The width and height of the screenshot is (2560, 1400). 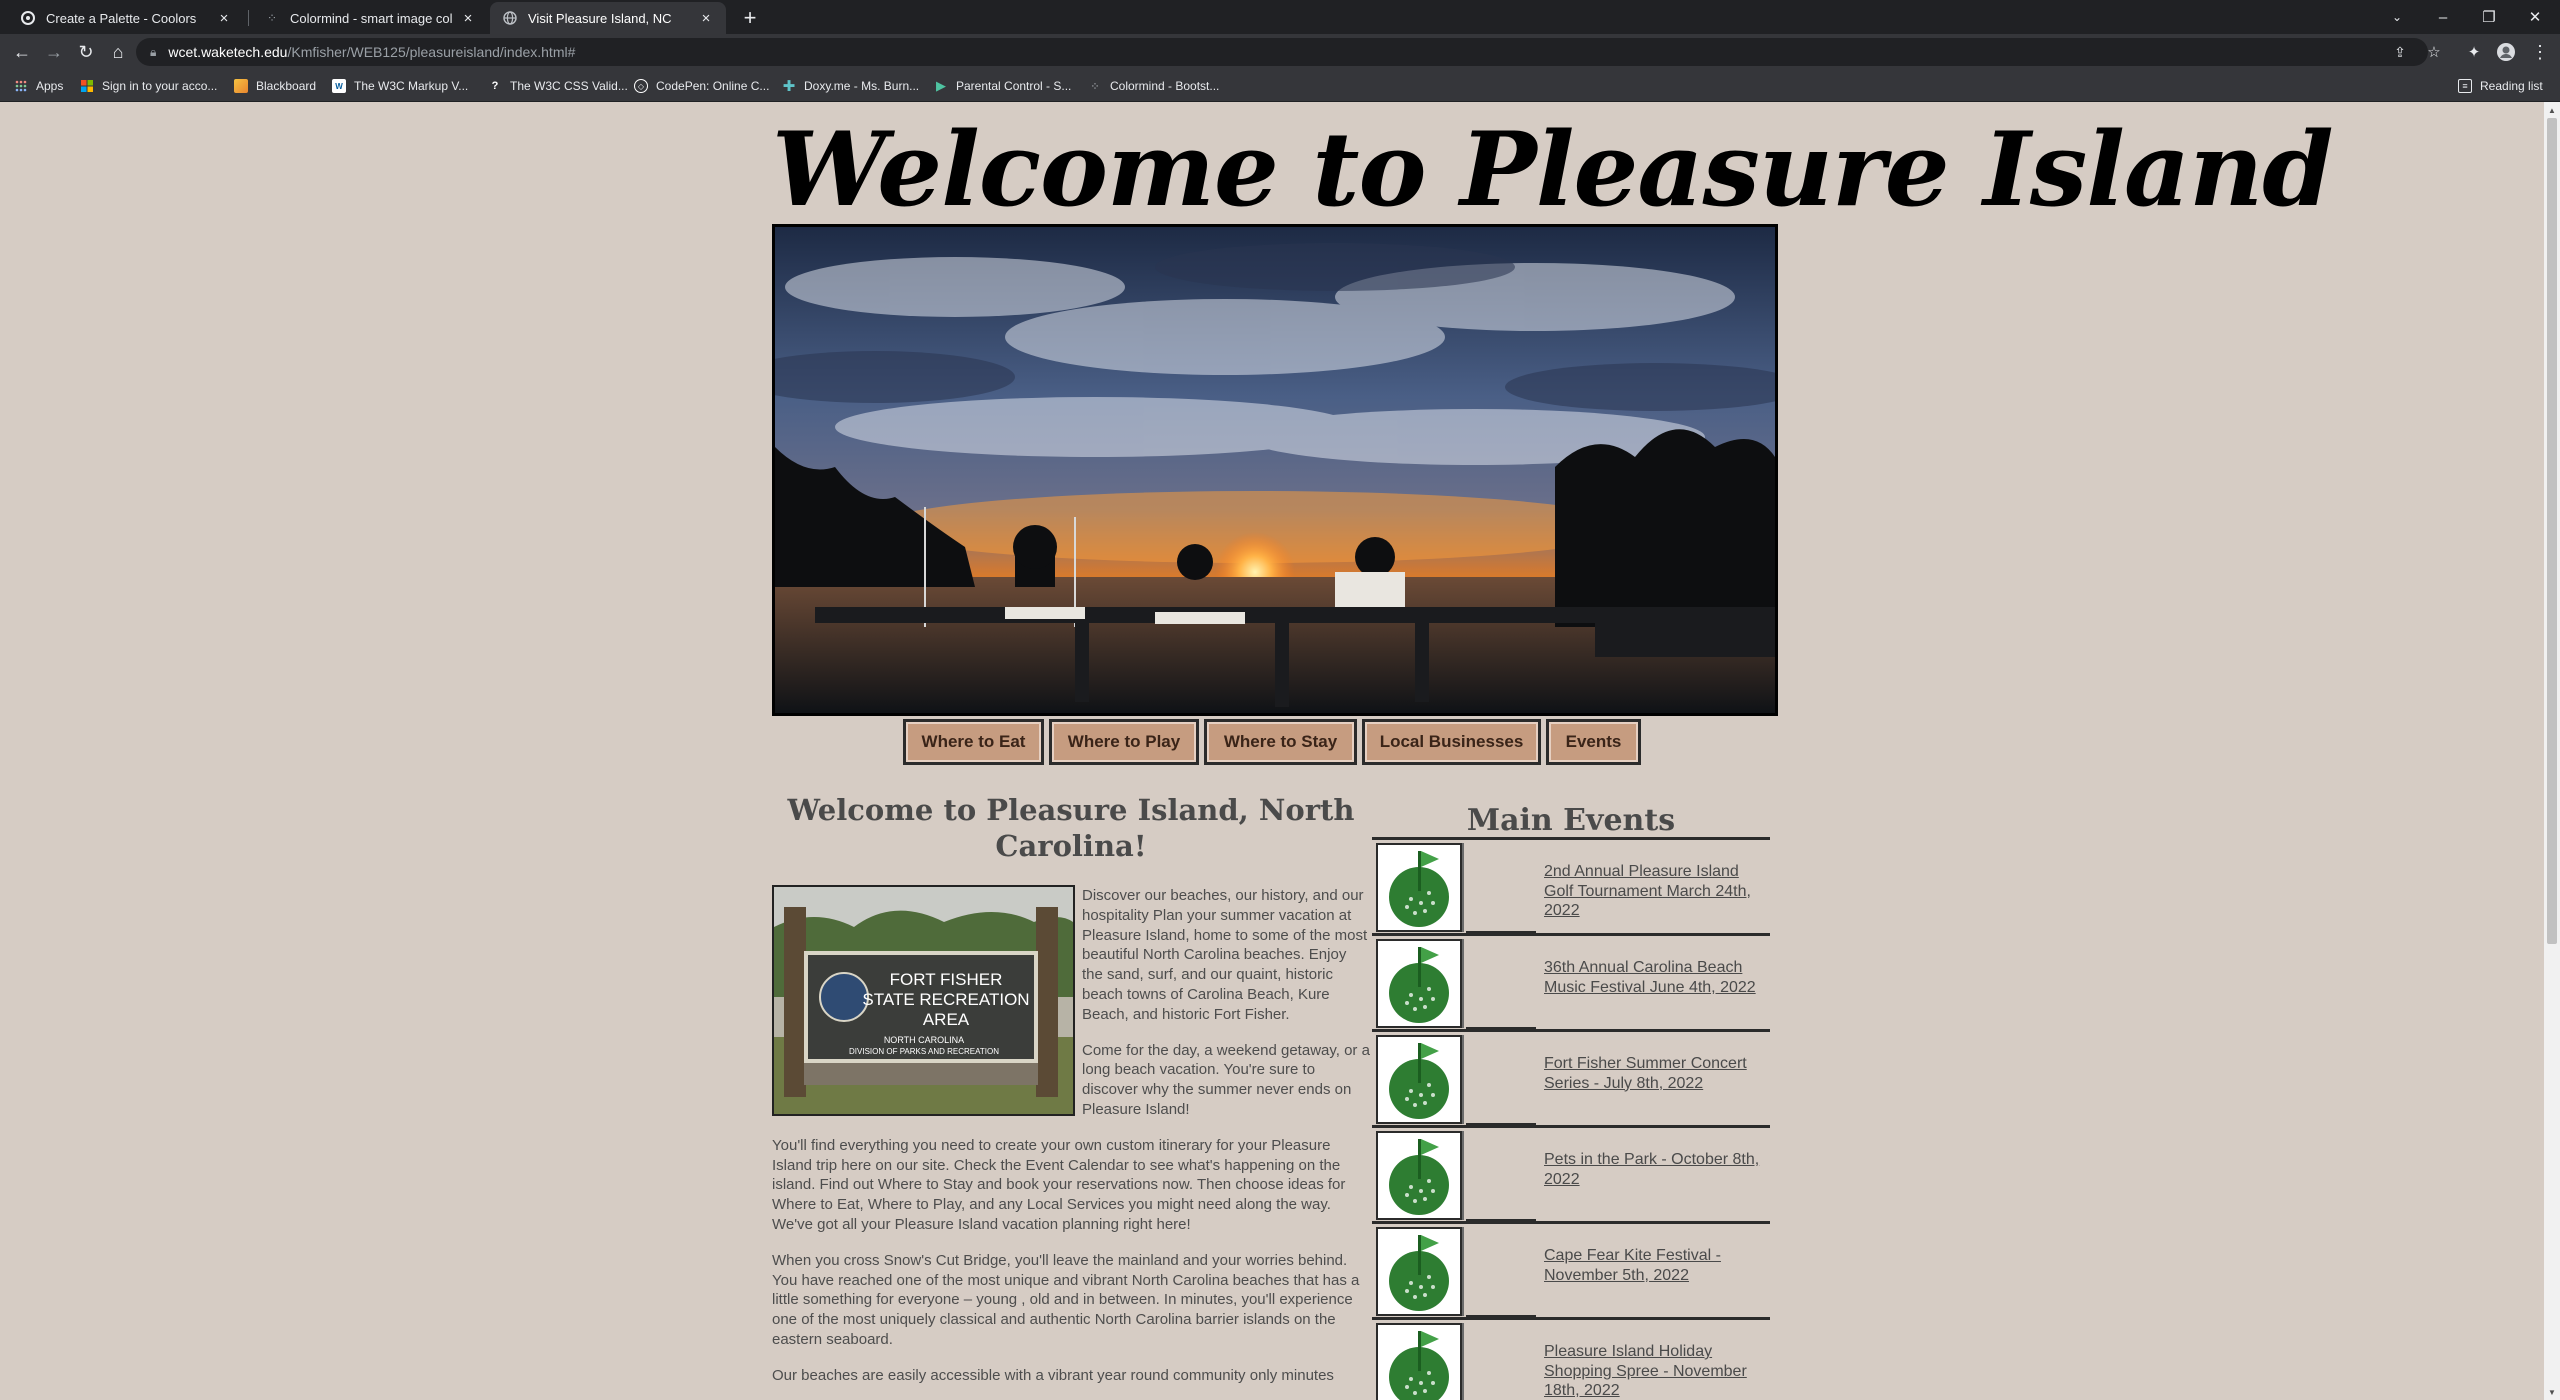 I want to click on sign-text: STATE RECREATION, so click(x=945, y=999).